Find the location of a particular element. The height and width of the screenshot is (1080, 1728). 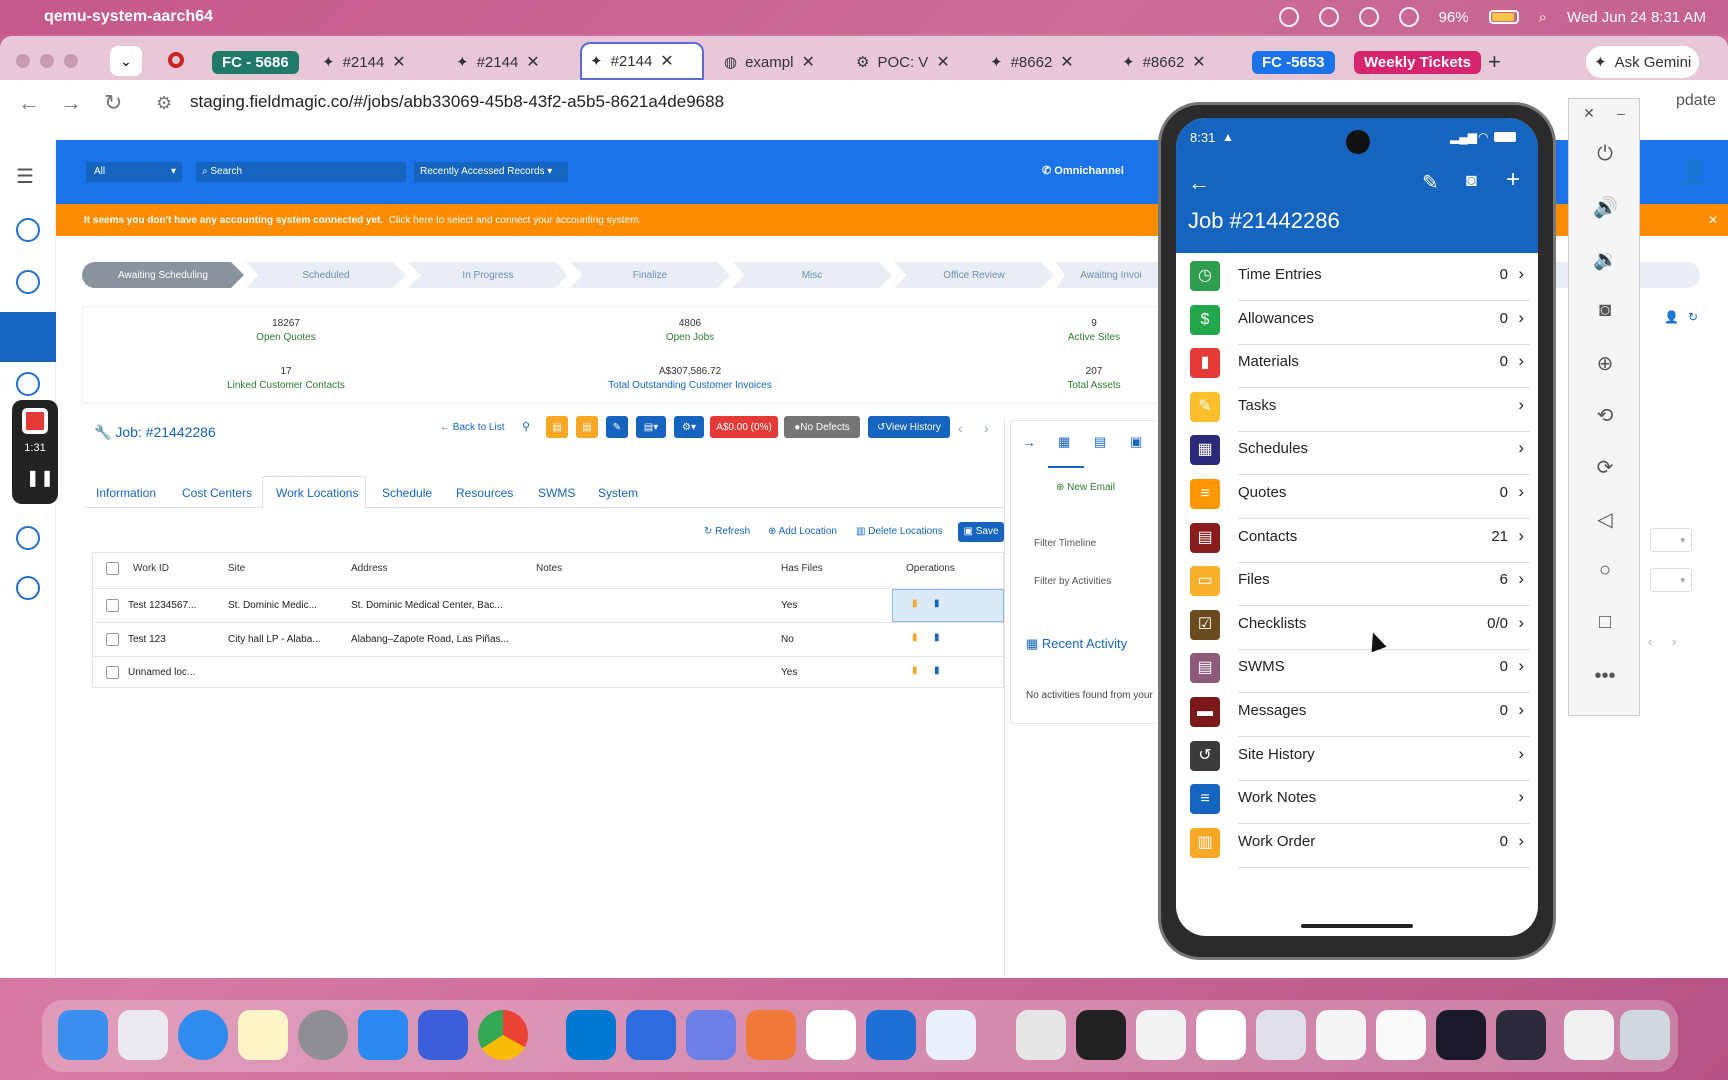

timer-icon is located at coordinates (1328, 17).